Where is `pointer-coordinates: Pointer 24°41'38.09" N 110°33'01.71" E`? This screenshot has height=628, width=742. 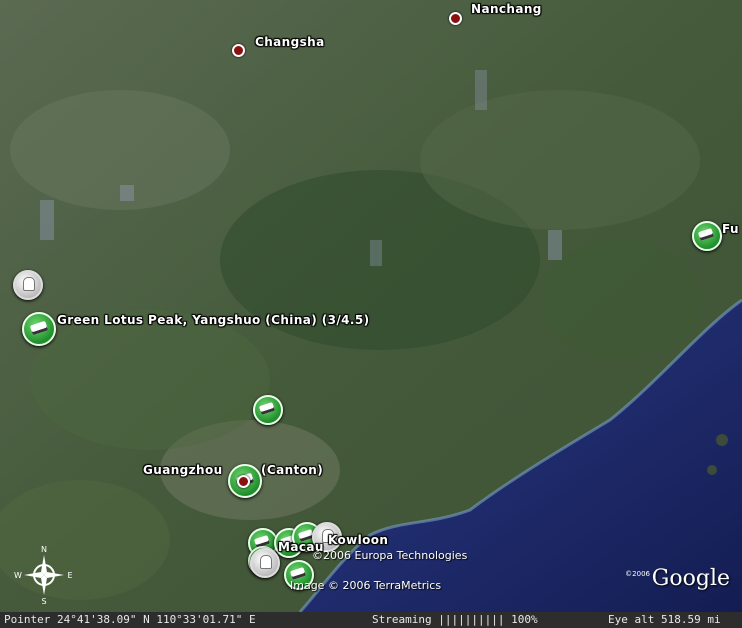 pointer-coordinates: Pointer 24°41'38.09" N 110°33'01.71" E is located at coordinates (130, 619).